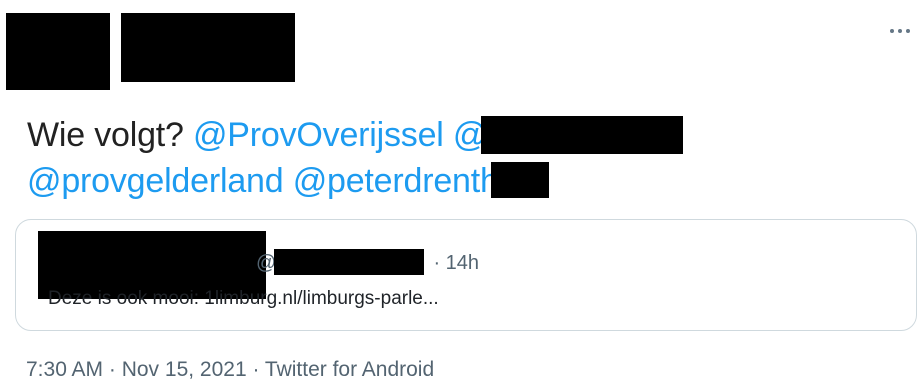  Describe the element at coordinates (318, 135) in the screenshot. I see `mention-provoverijssel: @ProvOverijssel` at that location.